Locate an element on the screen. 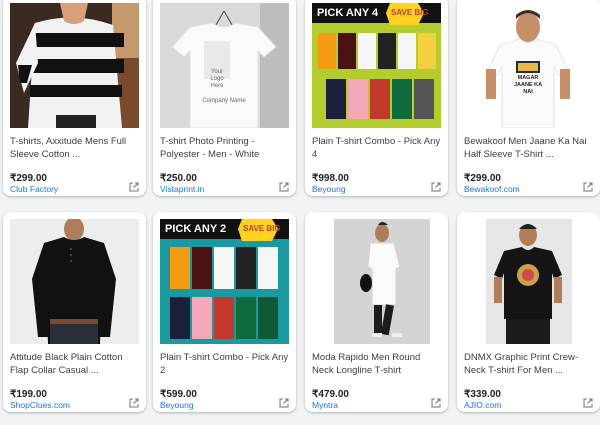 The image size is (600, 425). product-image: Your Logo Here Company Name is located at coordinates (224, 65).